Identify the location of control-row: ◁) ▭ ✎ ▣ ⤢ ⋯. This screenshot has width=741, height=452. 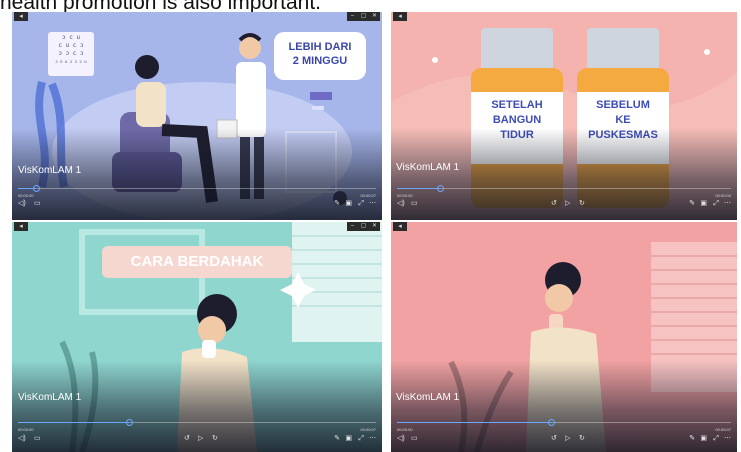
(197, 204).